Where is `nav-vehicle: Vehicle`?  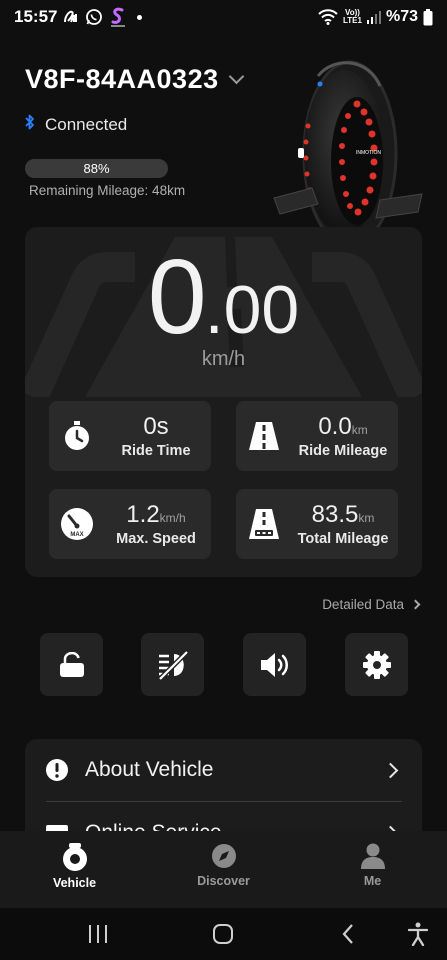 nav-vehicle: Vehicle is located at coordinates (74, 869).